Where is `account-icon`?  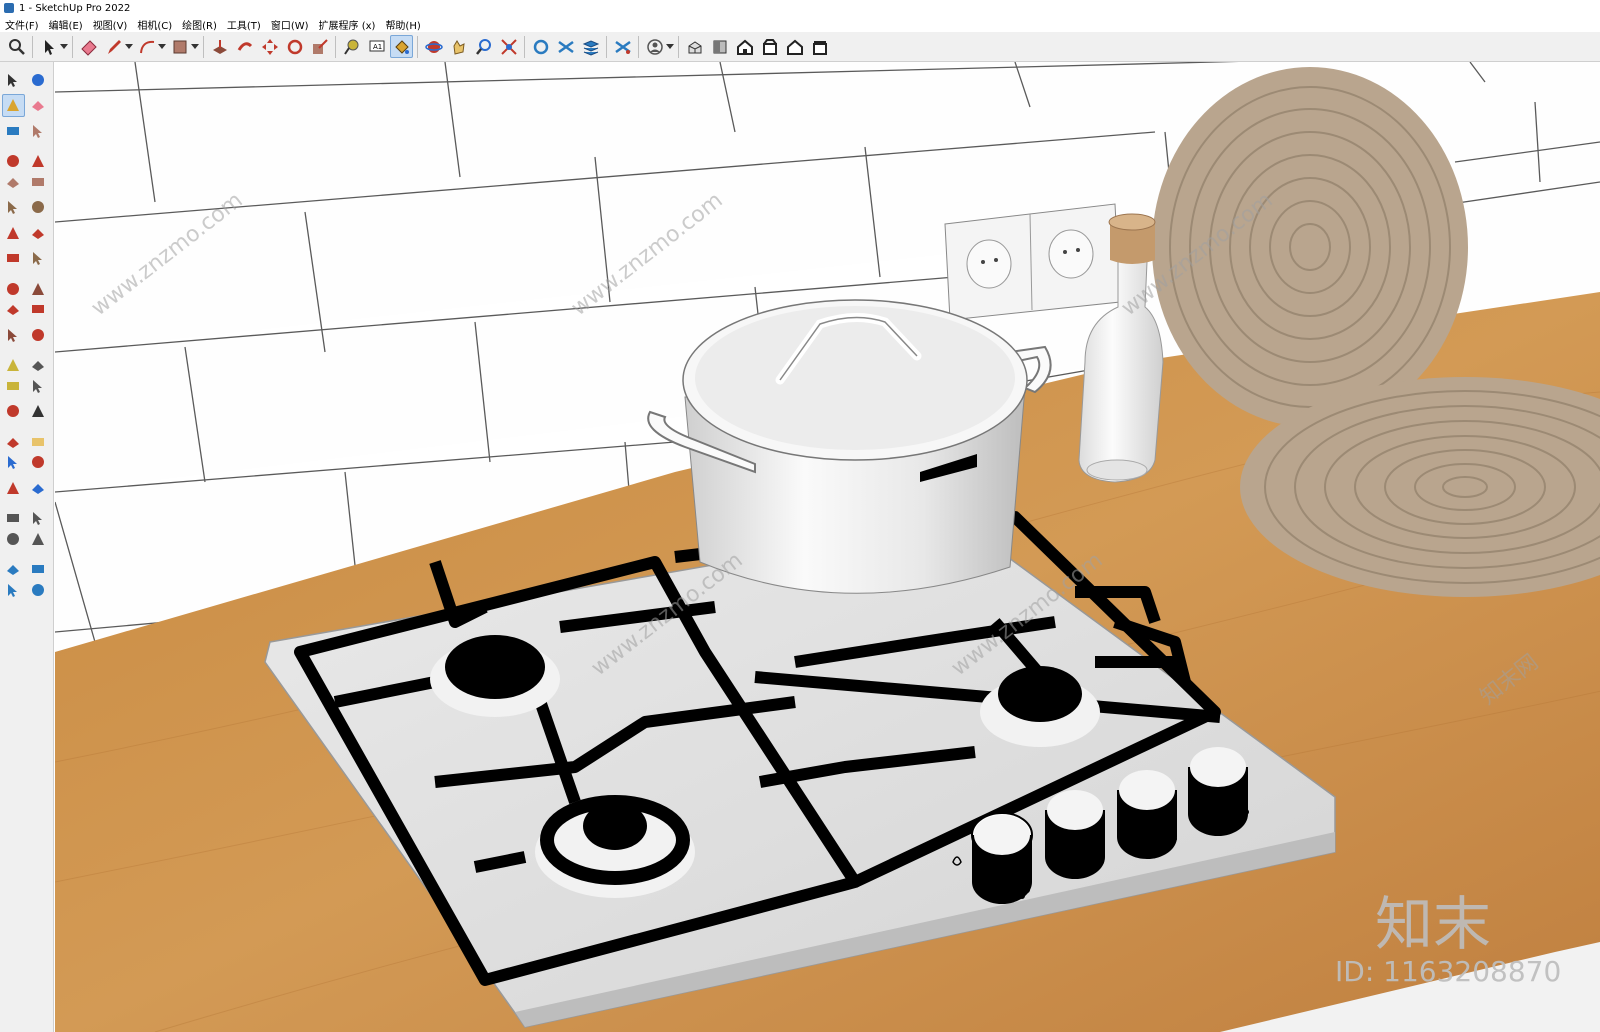 account-icon is located at coordinates (654, 46).